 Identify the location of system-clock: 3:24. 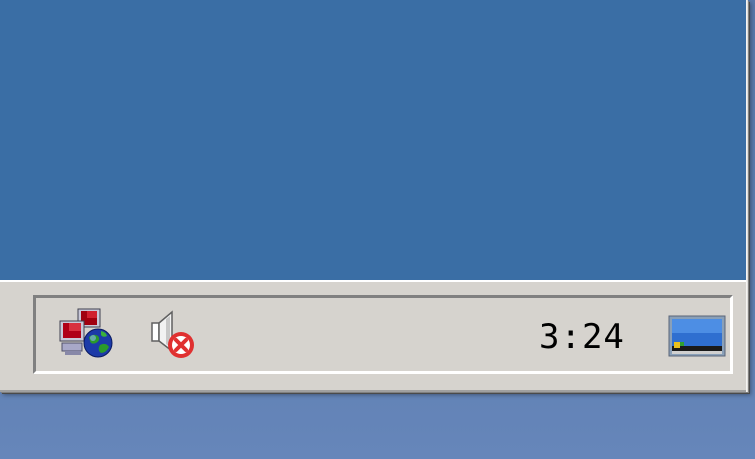
(582, 337).